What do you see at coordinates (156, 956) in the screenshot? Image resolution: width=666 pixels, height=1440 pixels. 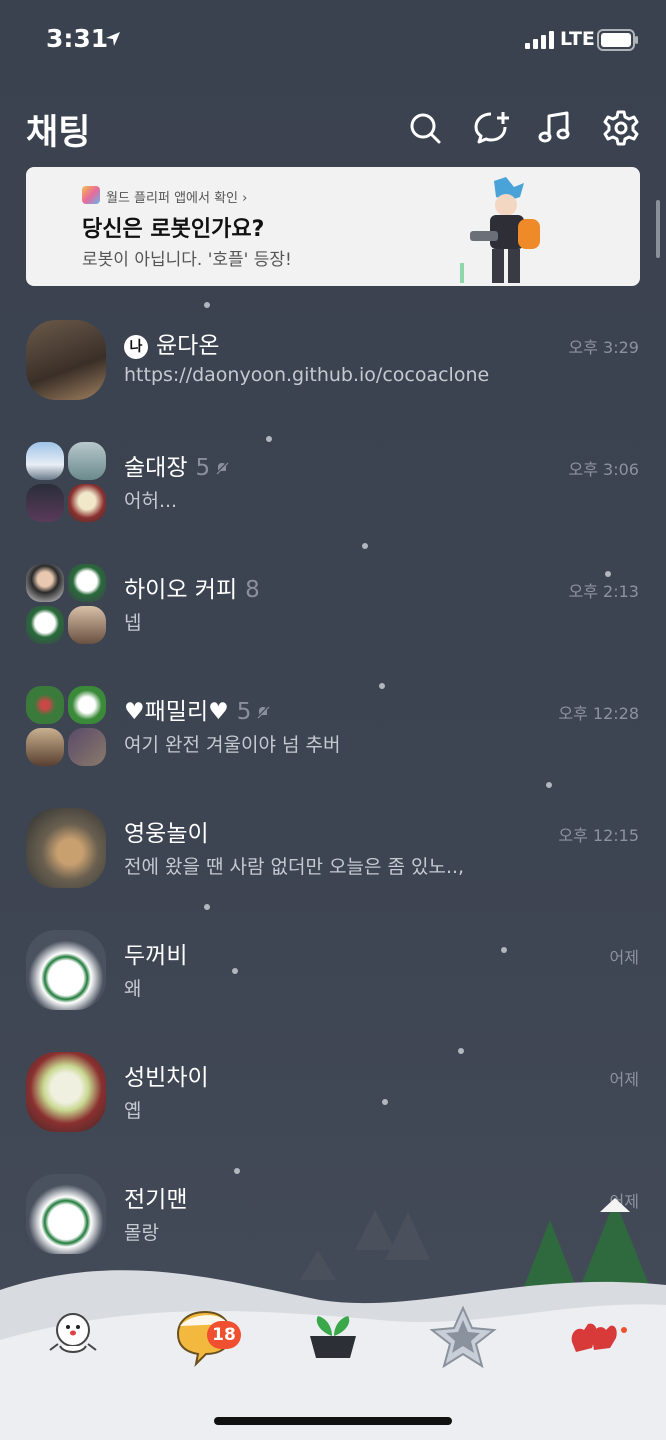 I see `chat-name: 두꺼비` at bounding box center [156, 956].